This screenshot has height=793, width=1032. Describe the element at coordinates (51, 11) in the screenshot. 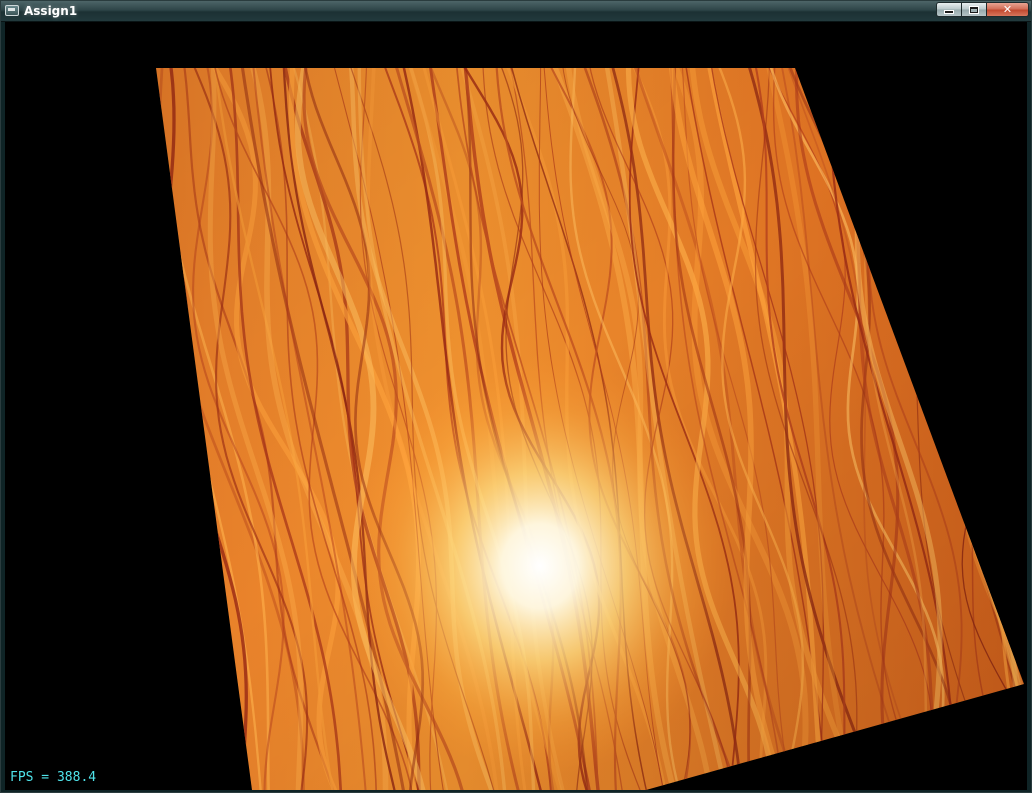

I see `window-title: Assign1` at that location.